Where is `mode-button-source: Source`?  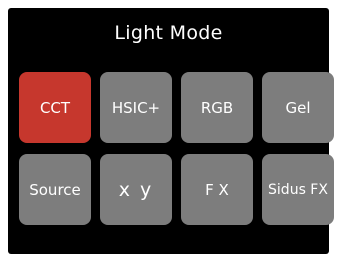
mode-button-source: Source is located at coordinates (55, 189).